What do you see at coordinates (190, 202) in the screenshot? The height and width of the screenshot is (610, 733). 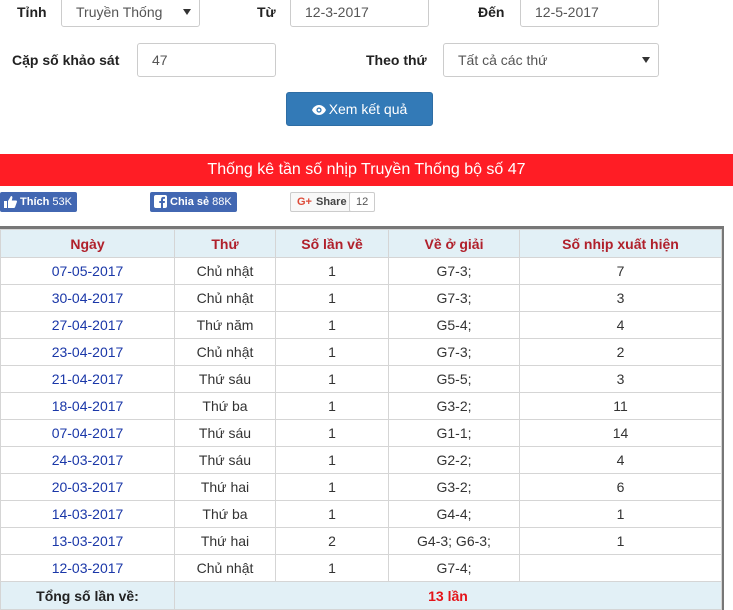 I see `share-label: Chia sẻ` at bounding box center [190, 202].